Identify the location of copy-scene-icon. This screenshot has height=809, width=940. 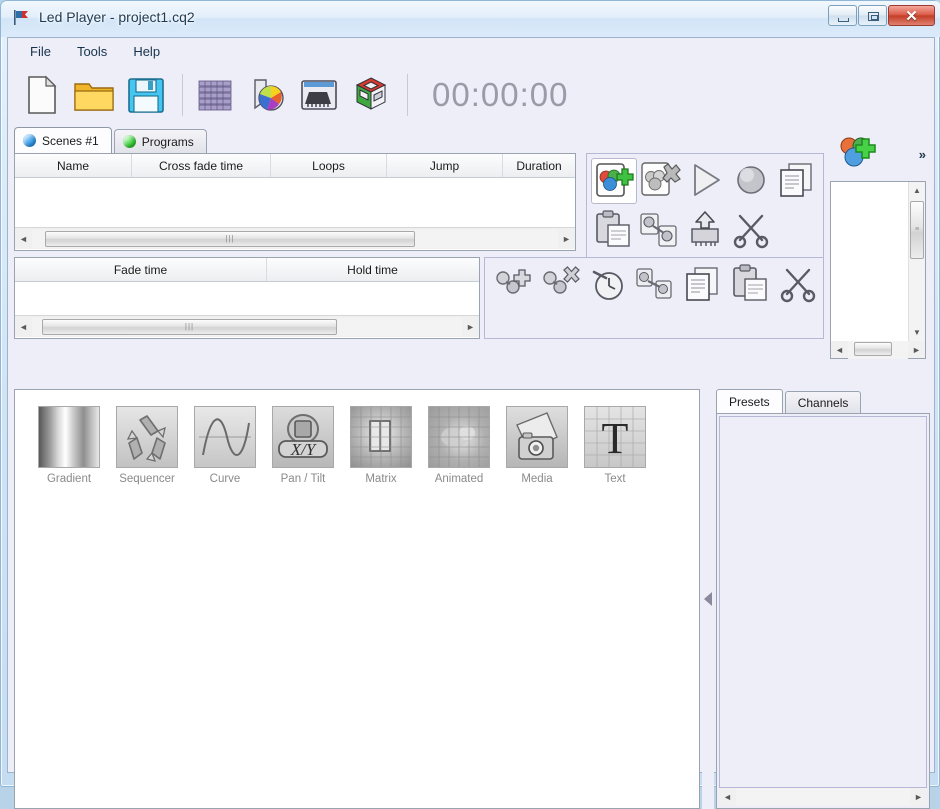
(796, 180).